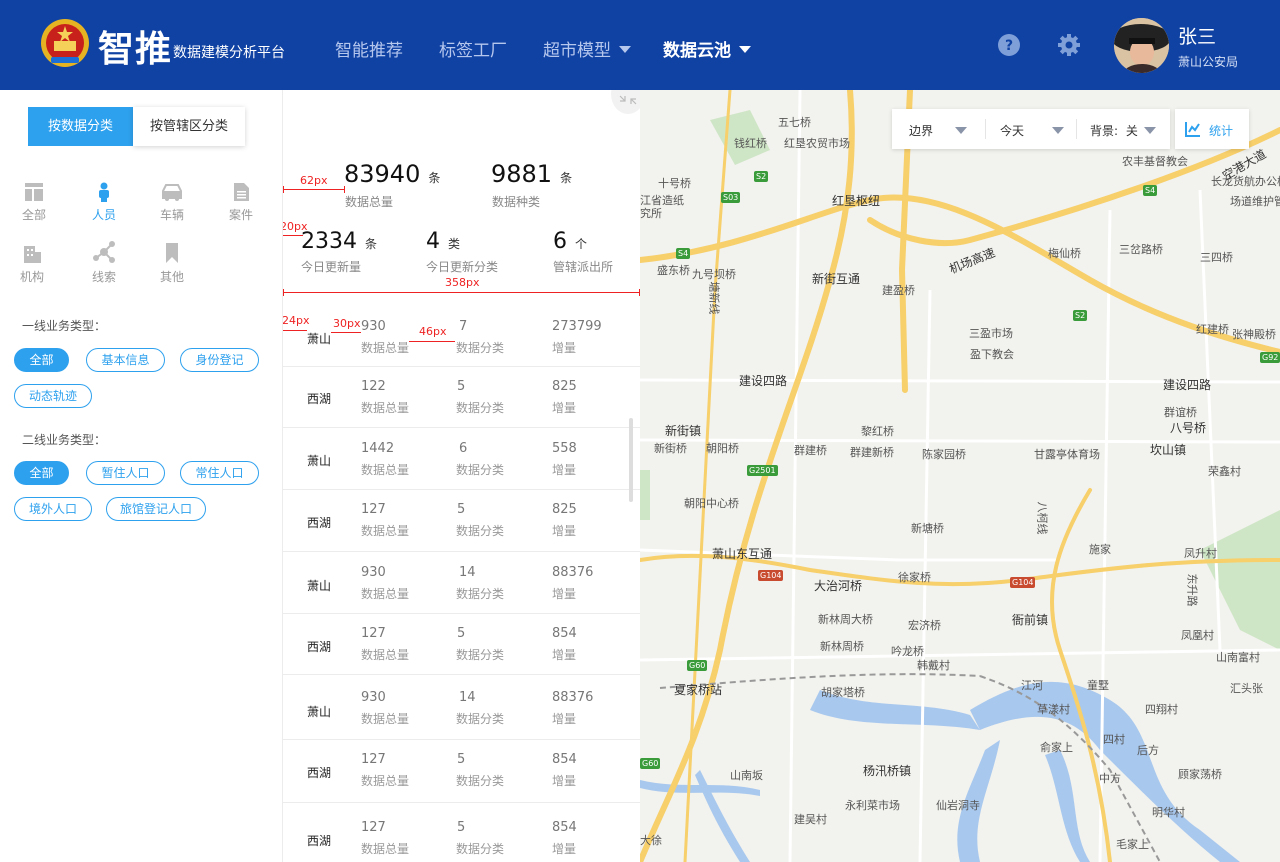 The width and height of the screenshot is (1280, 862). What do you see at coordinates (41, 473) in the screenshot?
I see `tag-secondary-all: 全部` at bounding box center [41, 473].